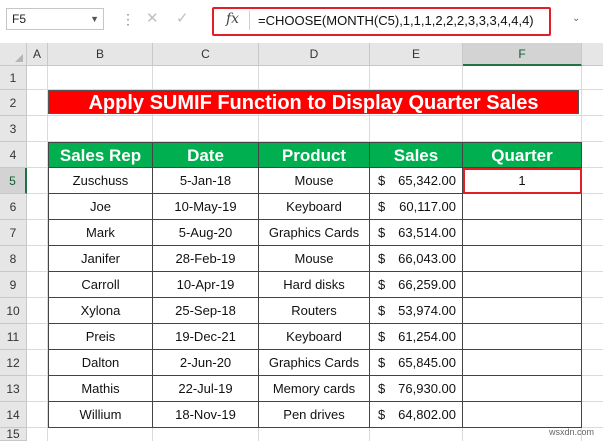  What do you see at coordinates (572, 432) in the screenshot?
I see `watermark: wsxdn.com` at bounding box center [572, 432].